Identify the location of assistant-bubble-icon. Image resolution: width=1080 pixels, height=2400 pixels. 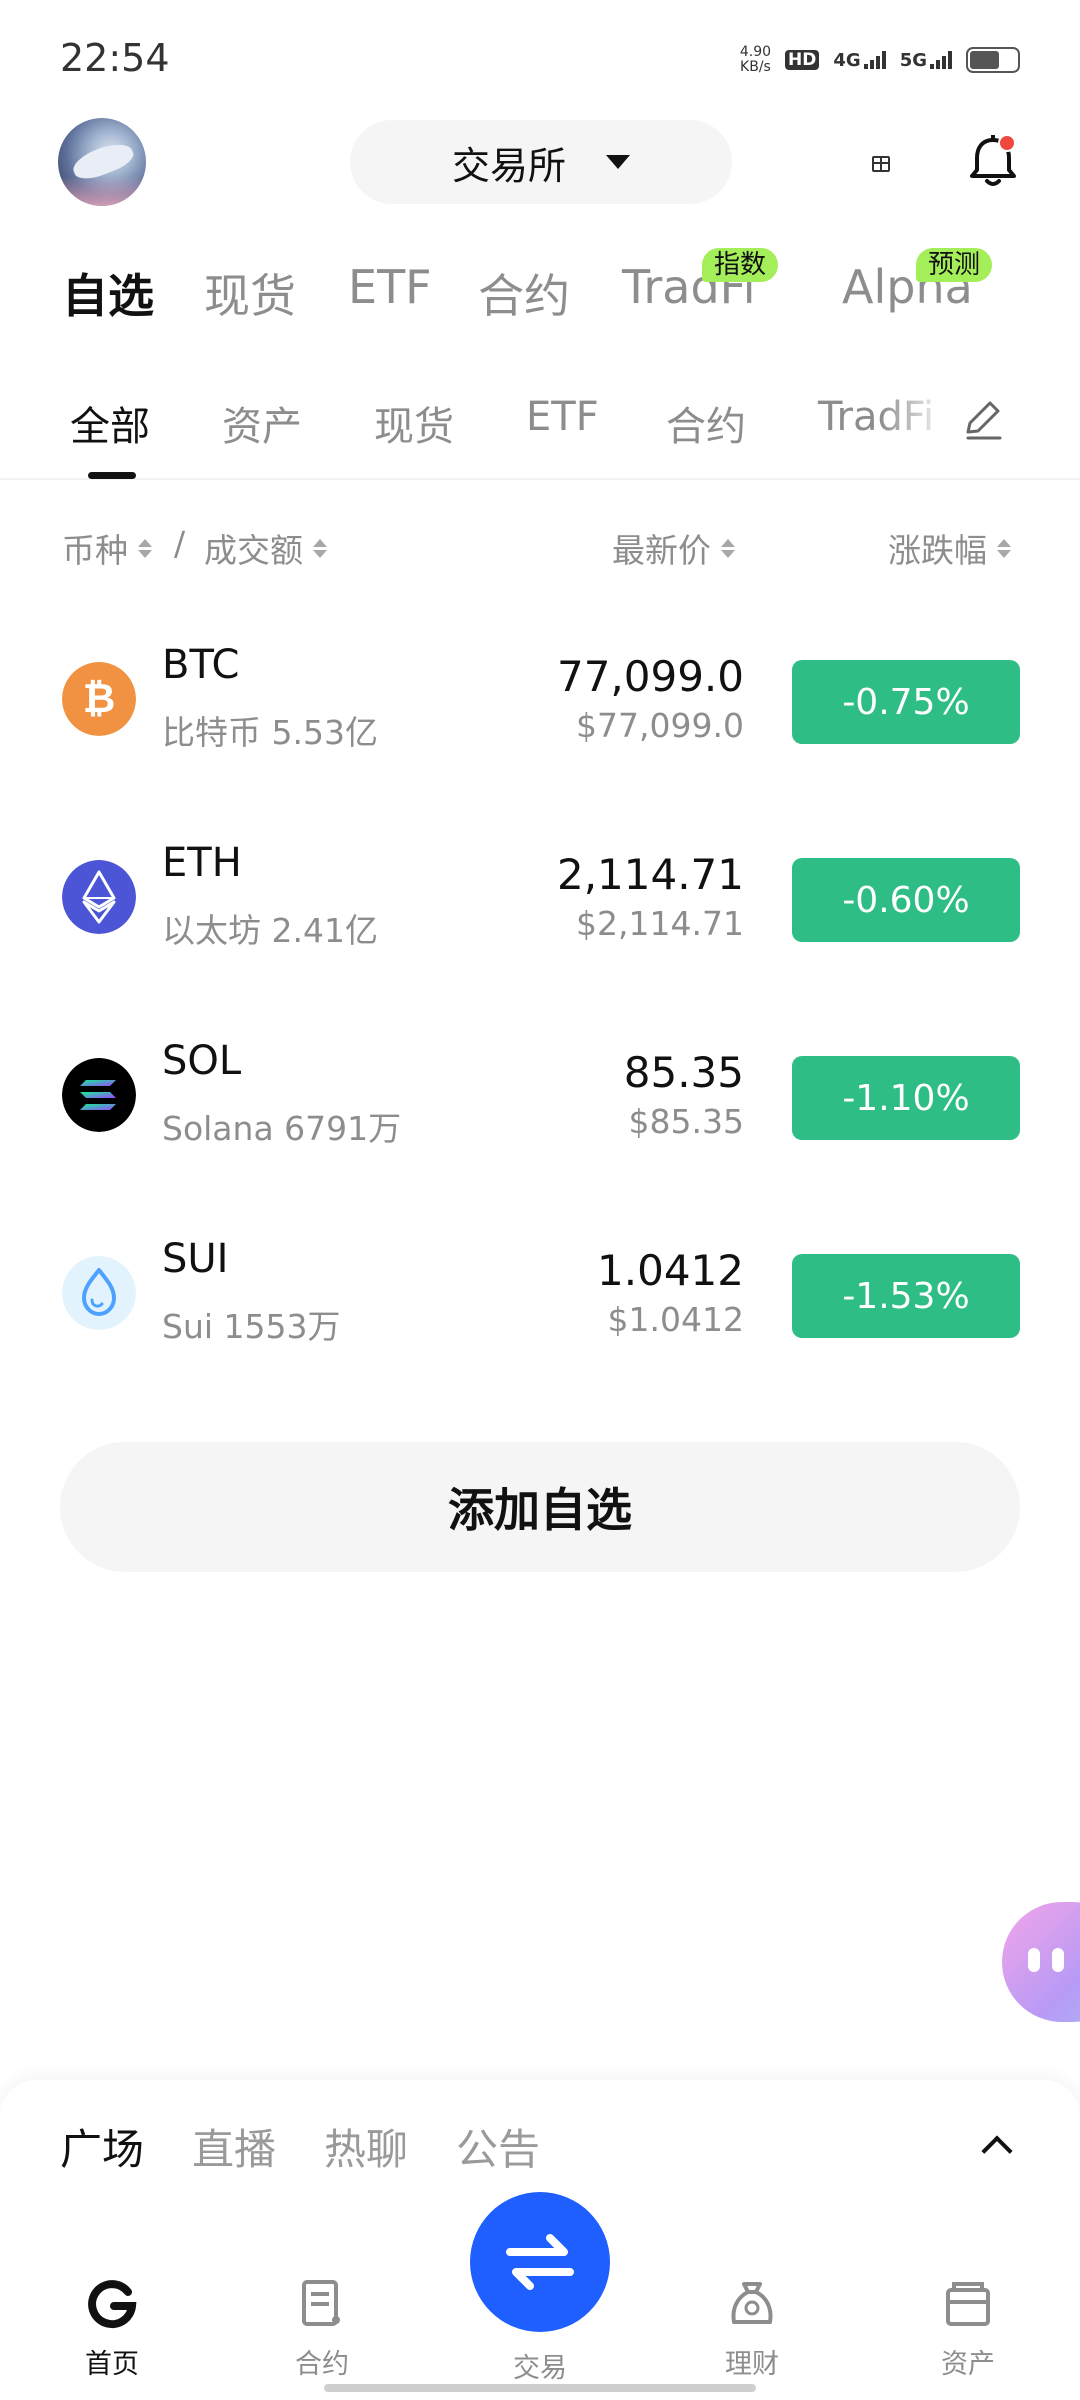
(1041, 1962).